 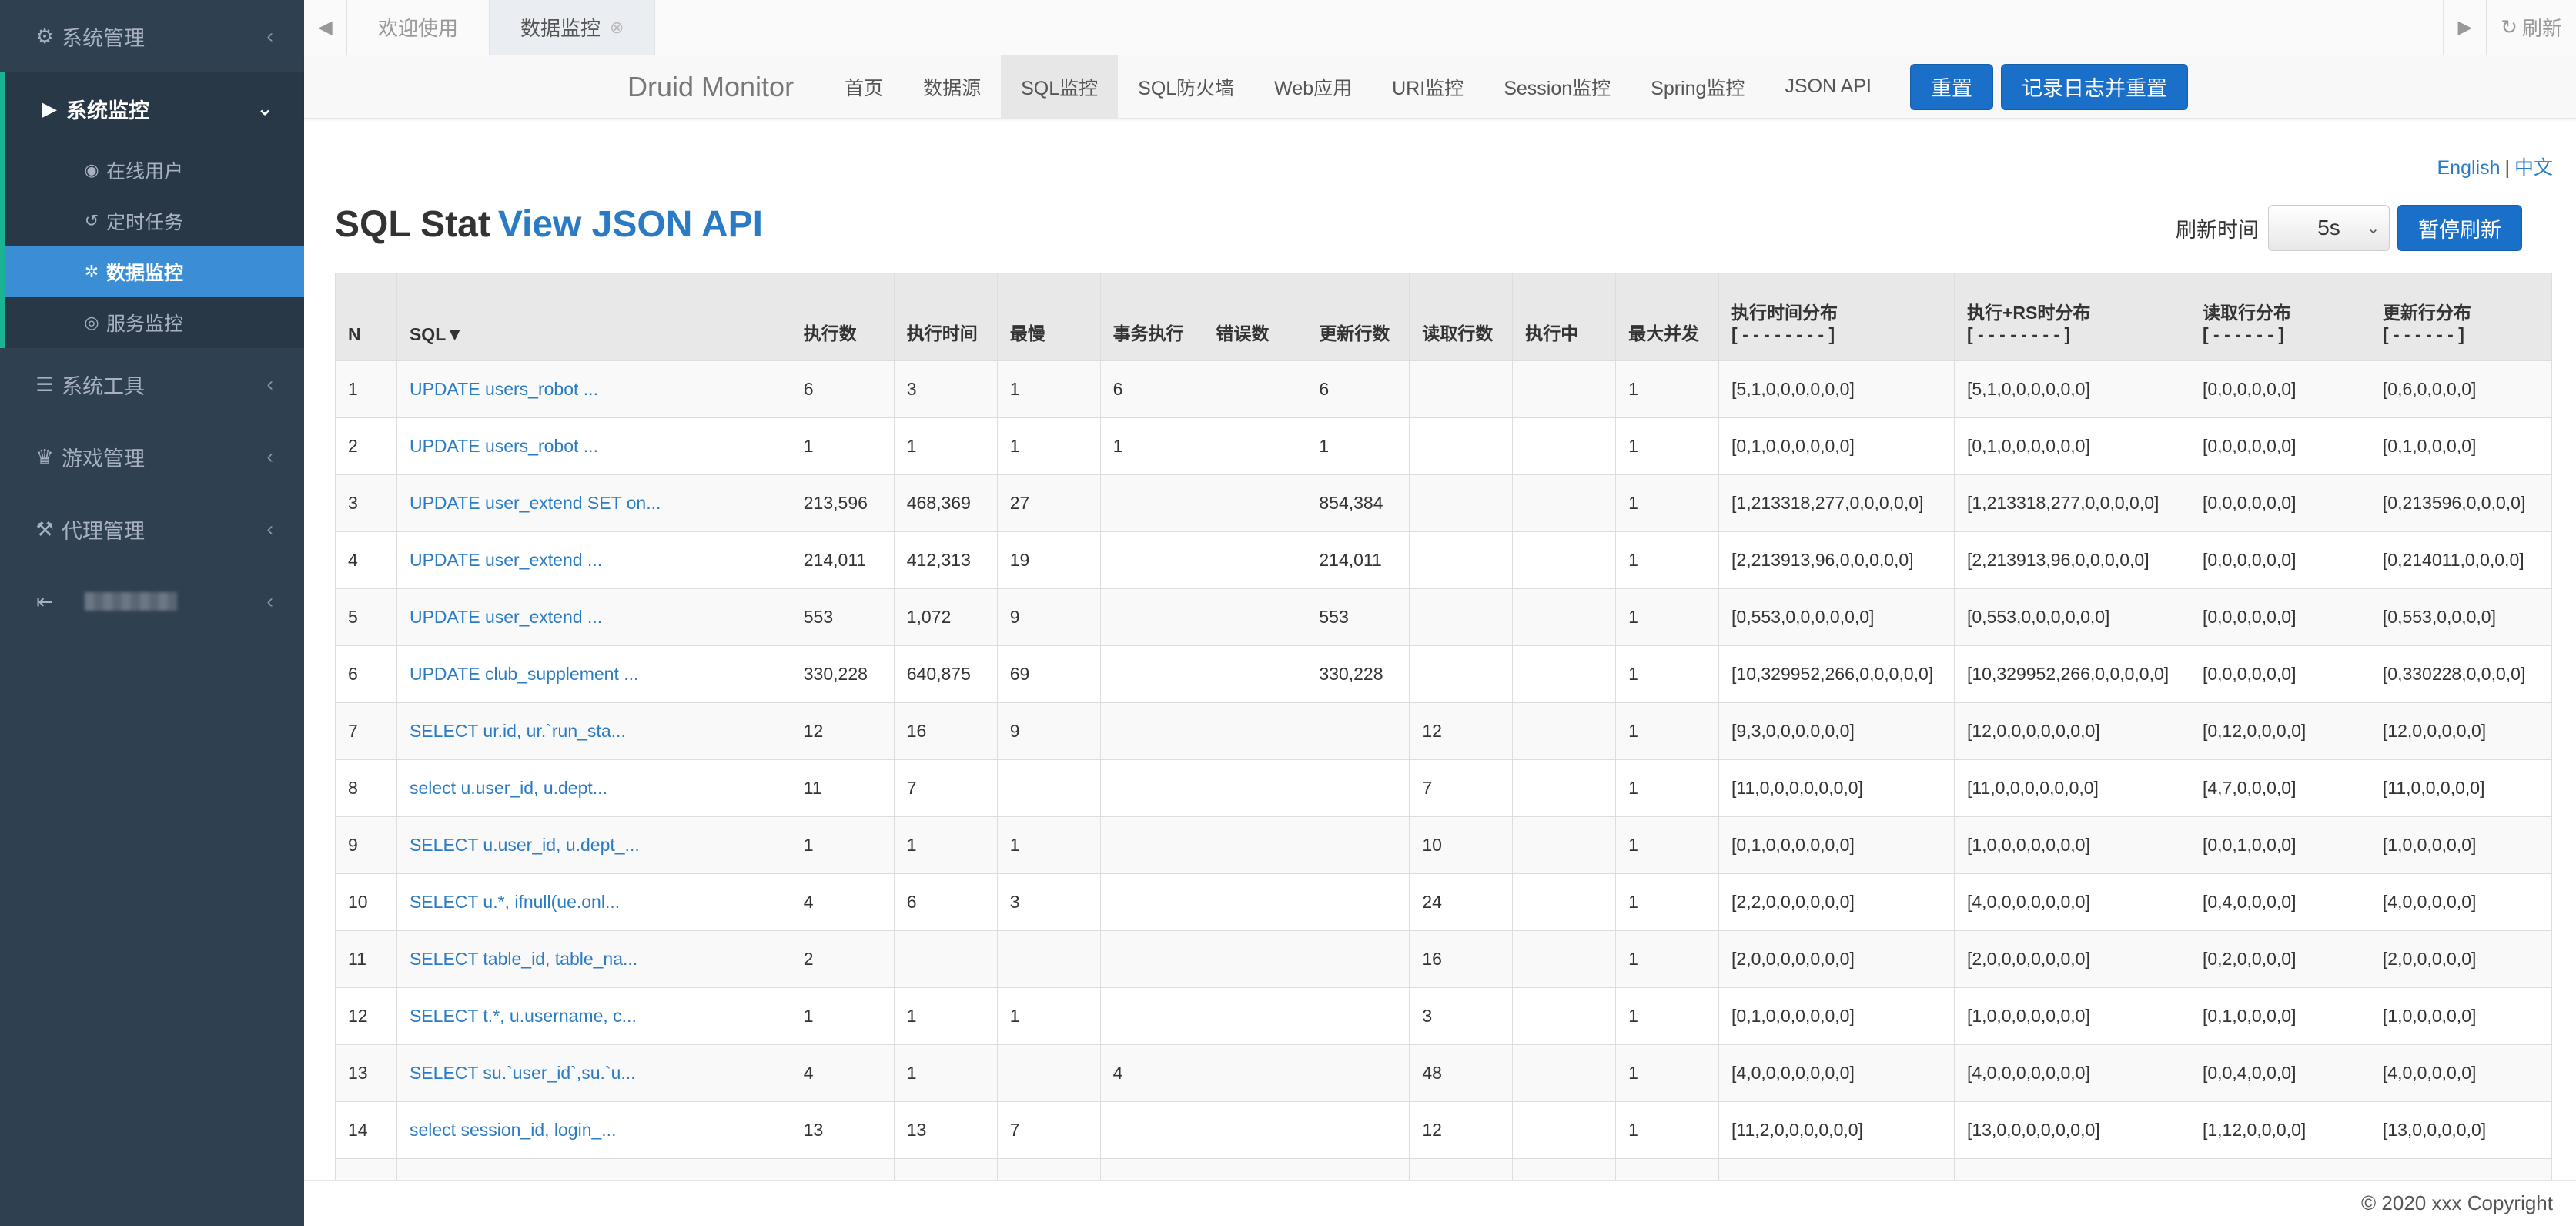 I want to click on table-cell: 1,072, so click(x=946, y=617).